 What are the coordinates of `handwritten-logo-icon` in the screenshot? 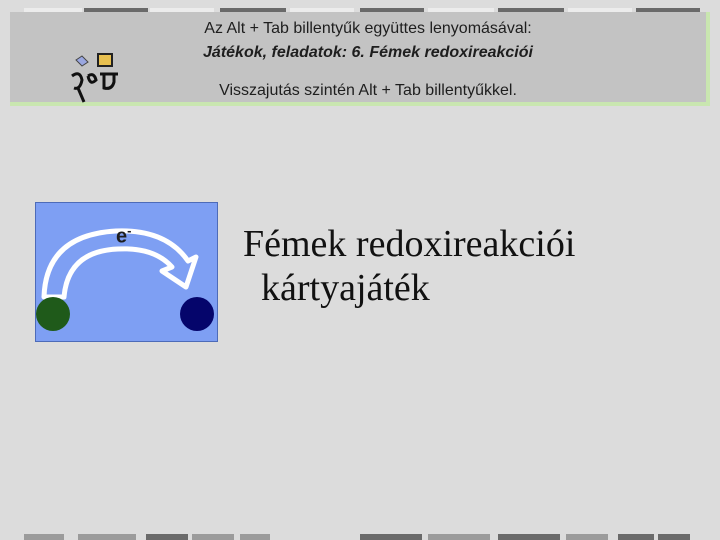 It's located at (94, 78).